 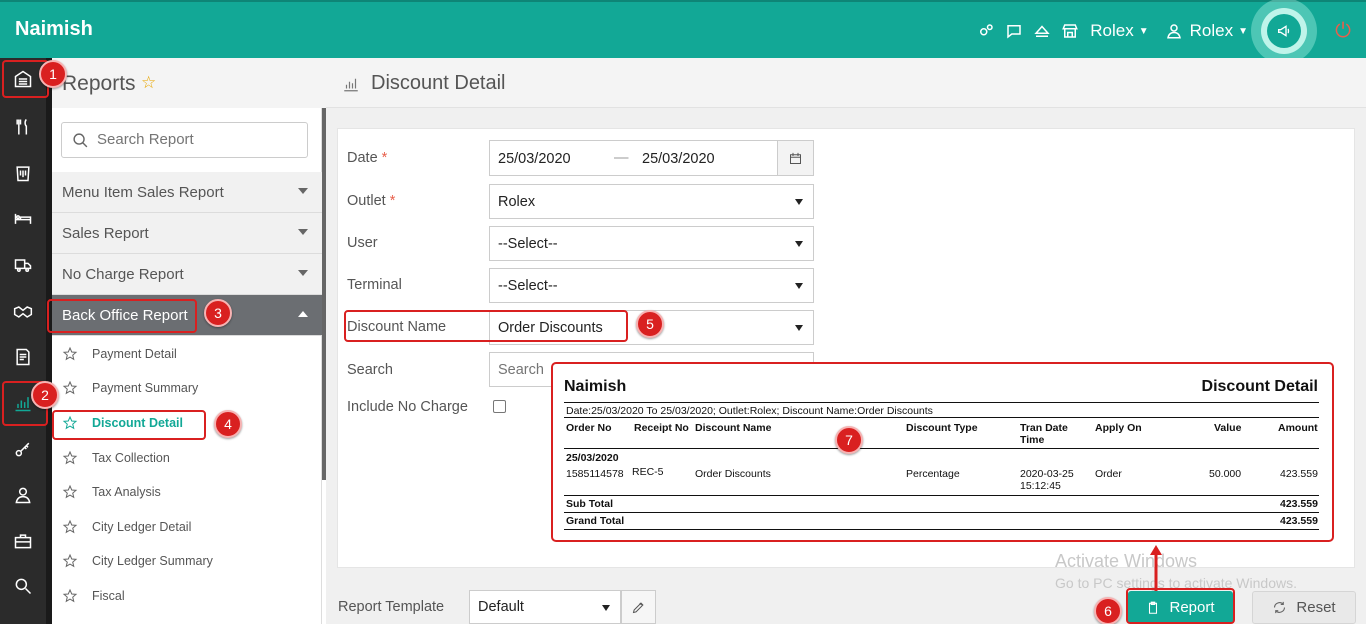 I want to click on truck-icon, so click(x=23, y=265).